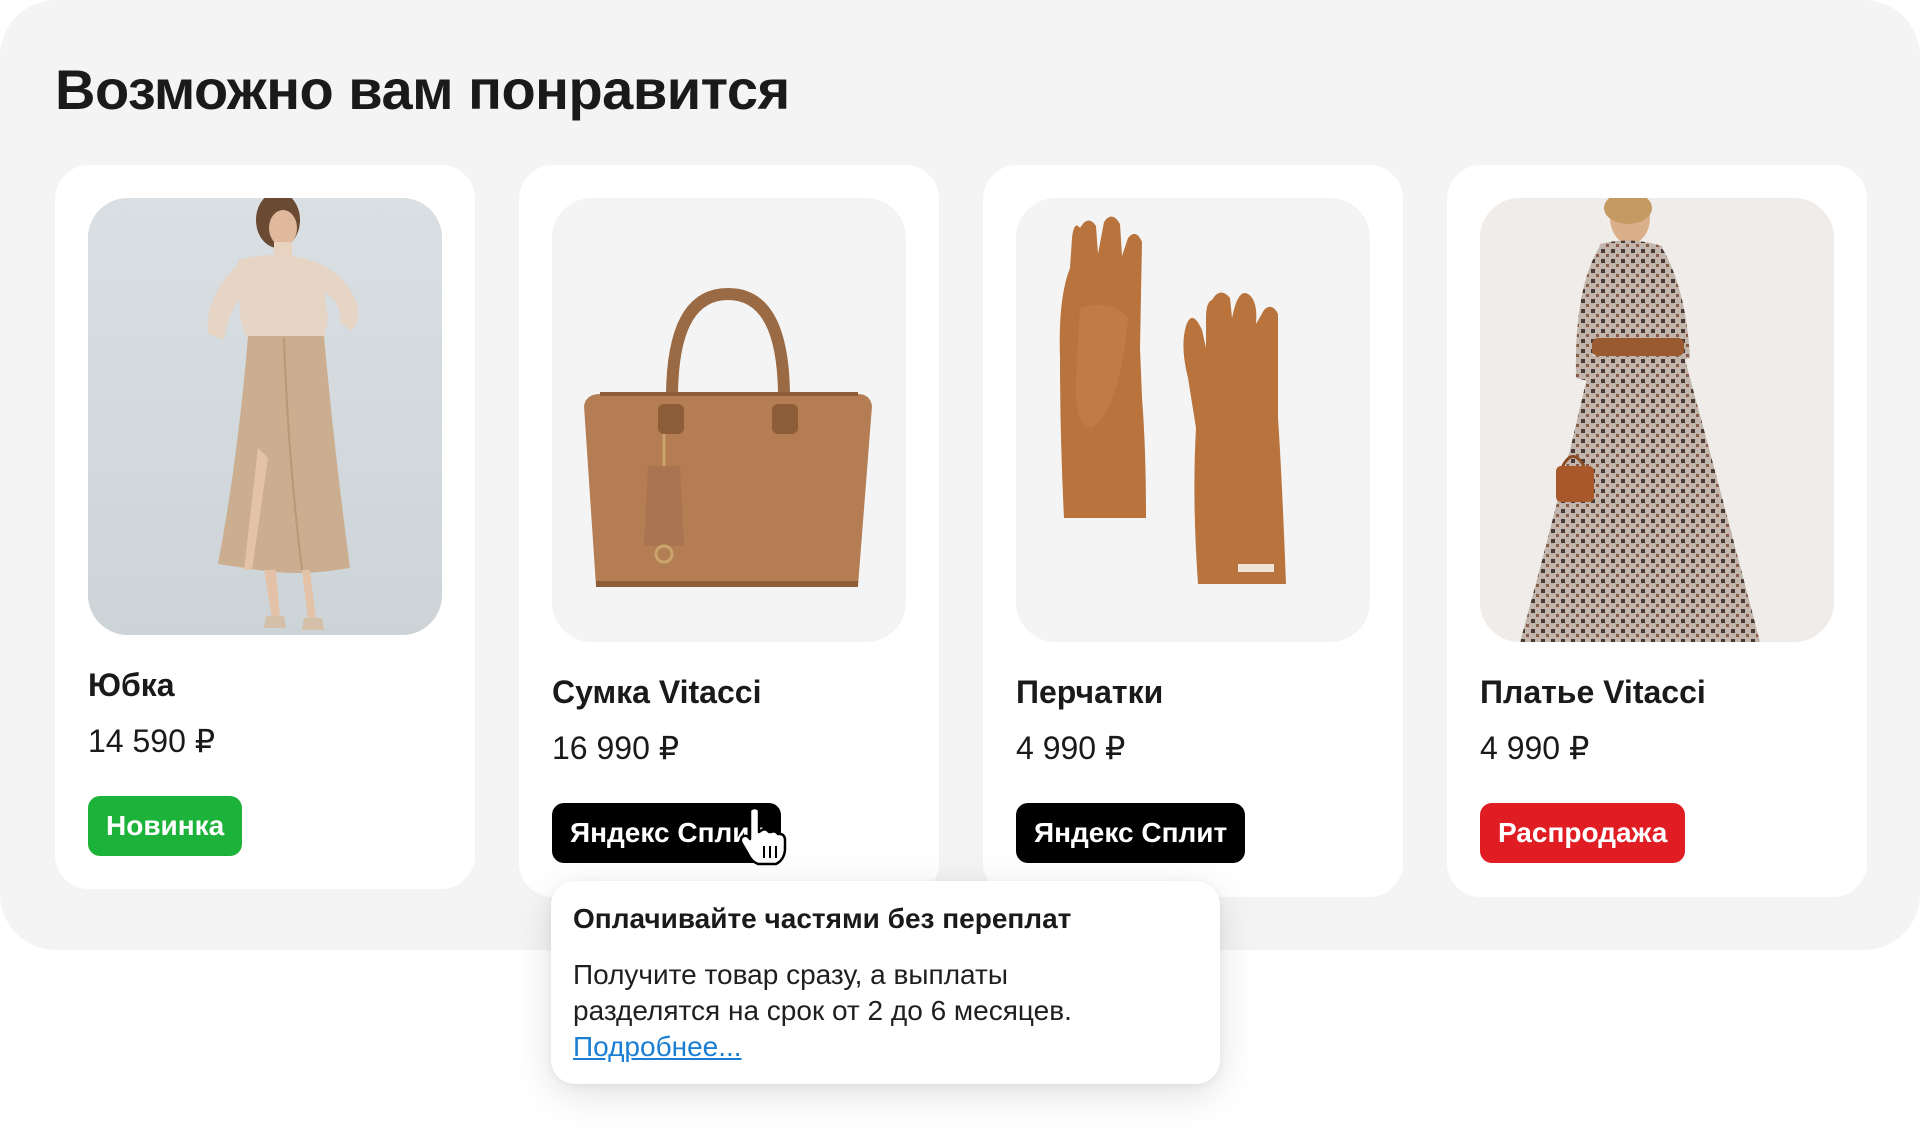 The image size is (1920, 1145). What do you see at coordinates (1193, 420) in the screenshot?
I see `product-image-gloves` at bounding box center [1193, 420].